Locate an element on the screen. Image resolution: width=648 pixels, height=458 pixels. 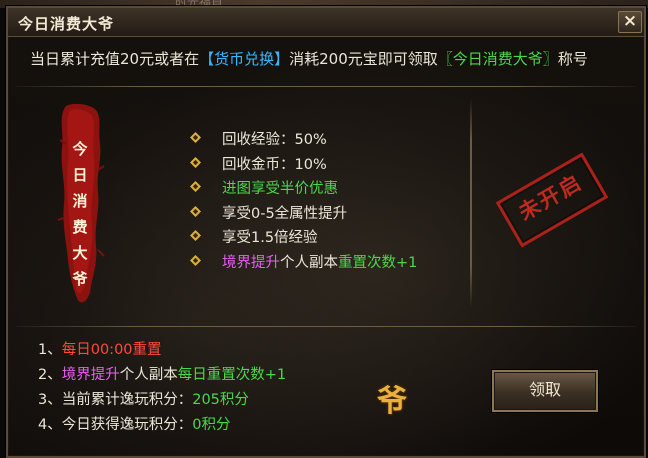
banner-char: 消 is located at coordinates (80, 201).